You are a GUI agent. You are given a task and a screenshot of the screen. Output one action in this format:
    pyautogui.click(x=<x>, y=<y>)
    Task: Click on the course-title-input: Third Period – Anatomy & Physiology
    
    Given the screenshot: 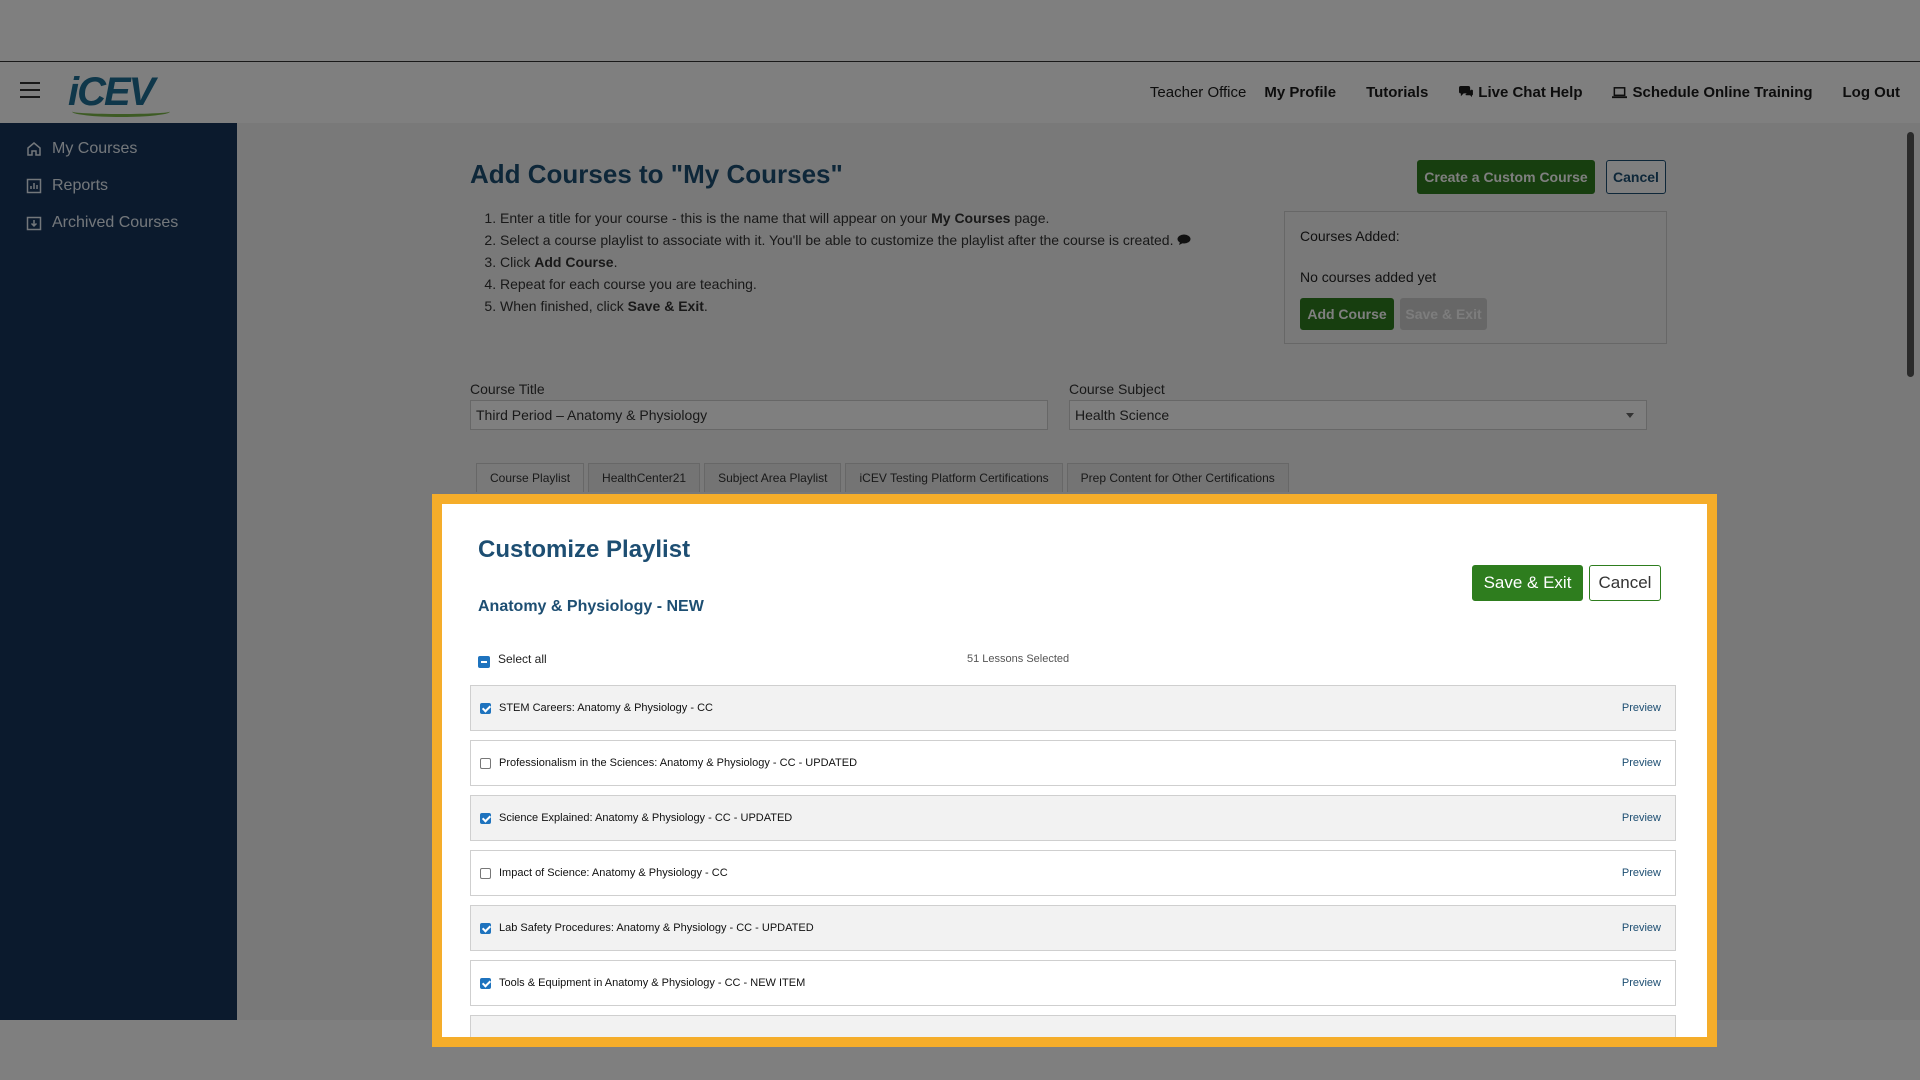 What is the action you would take?
    pyautogui.click(x=759, y=415)
    